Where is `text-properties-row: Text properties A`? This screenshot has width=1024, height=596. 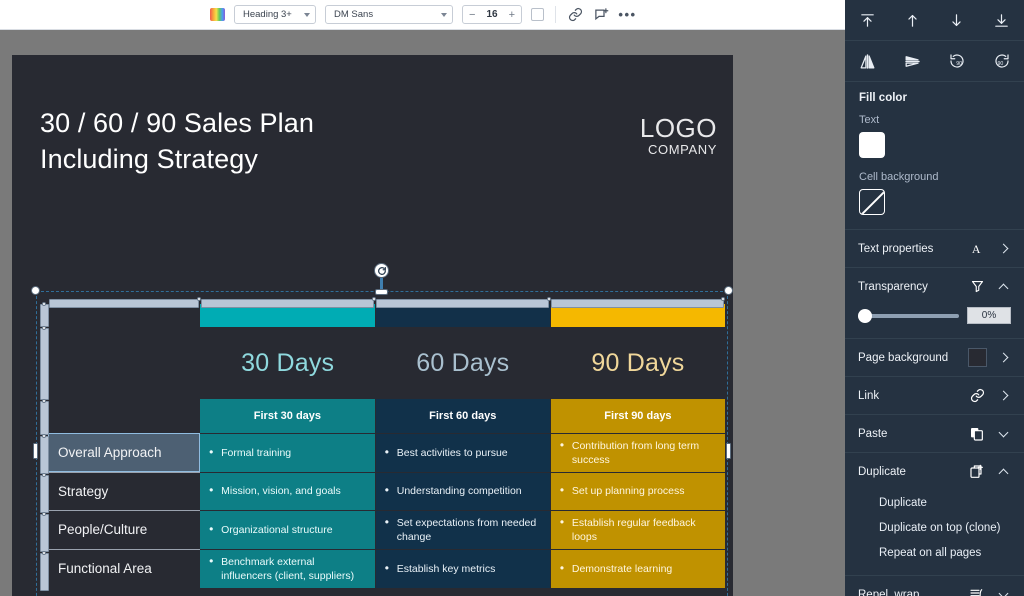 text-properties-row: Text properties A is located at coordinates (934, 248).